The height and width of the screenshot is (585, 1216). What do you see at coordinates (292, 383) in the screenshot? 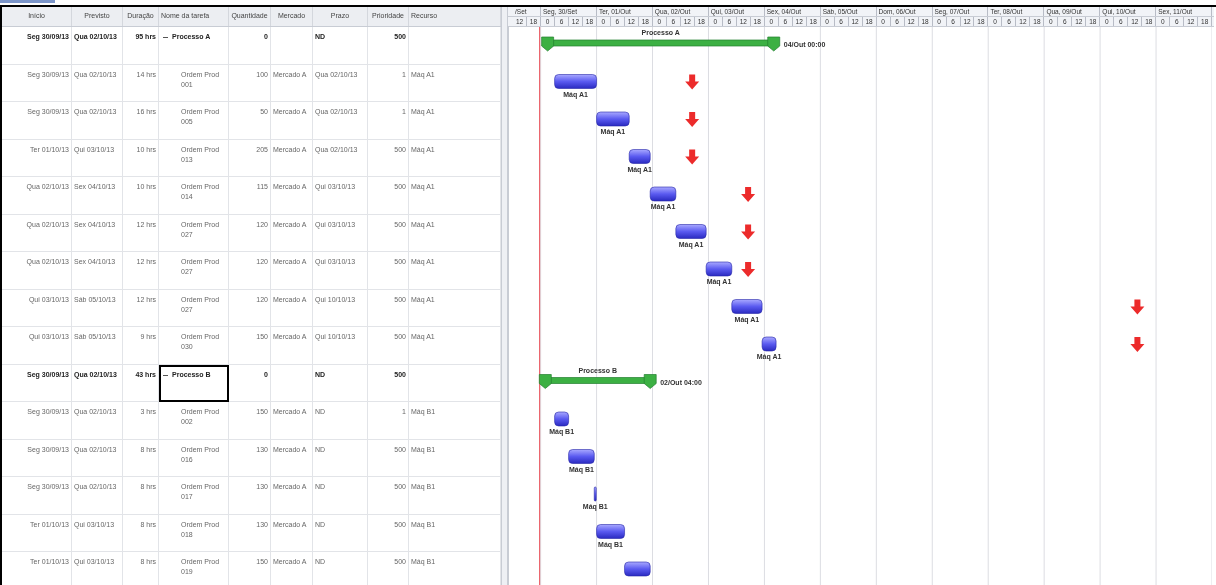
I see `empty-cell` at bounding box center [292, 383].